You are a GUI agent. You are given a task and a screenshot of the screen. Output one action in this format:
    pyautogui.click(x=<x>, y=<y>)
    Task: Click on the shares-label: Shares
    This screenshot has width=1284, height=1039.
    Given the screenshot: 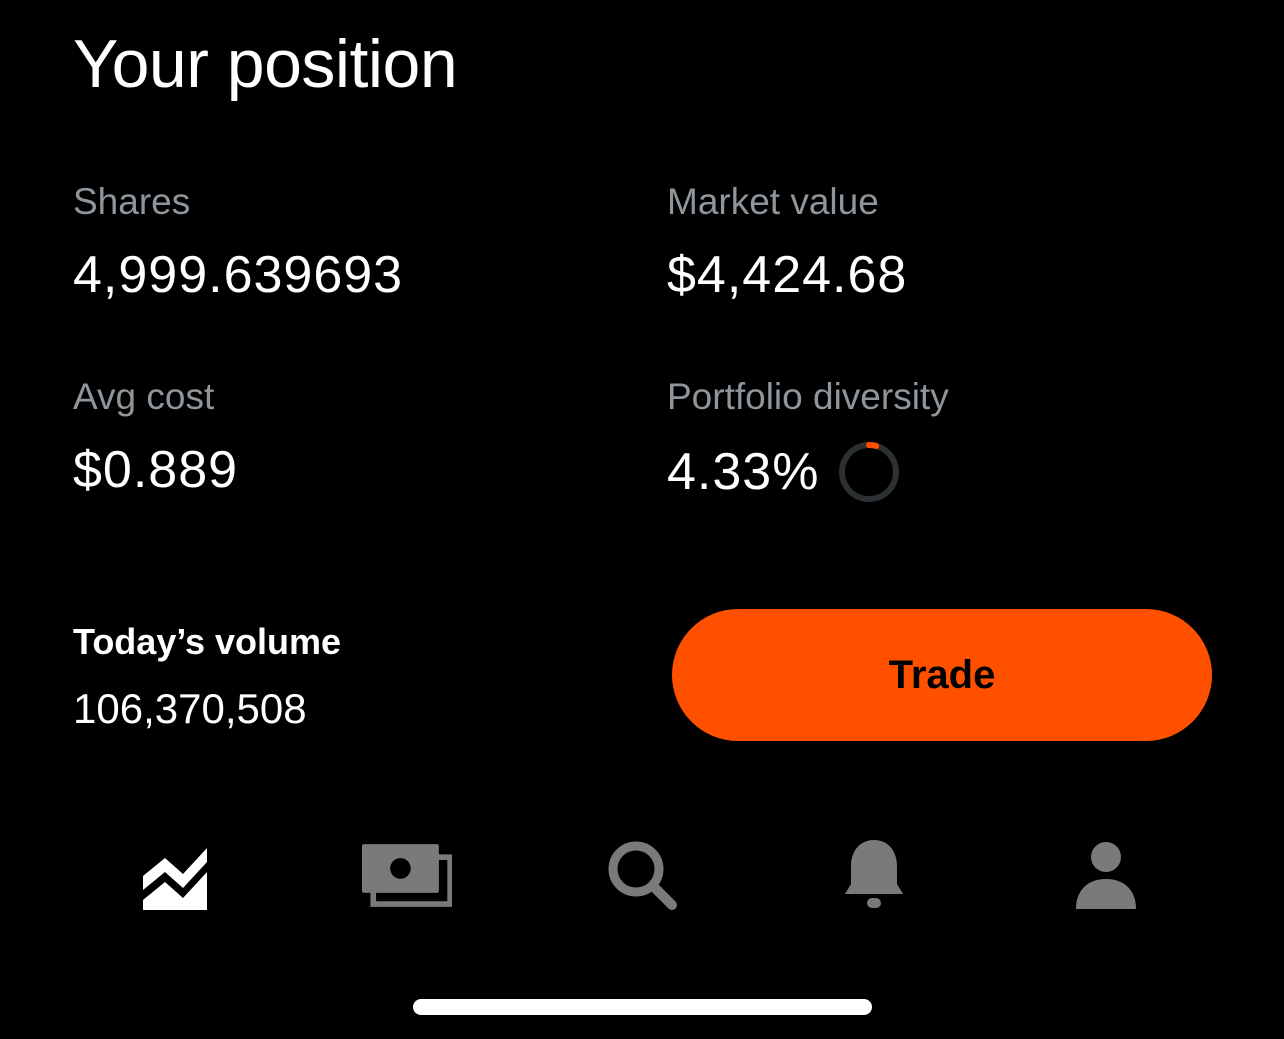 What is the action you would take?
    pyautogui.click(x=132, y=201)
    